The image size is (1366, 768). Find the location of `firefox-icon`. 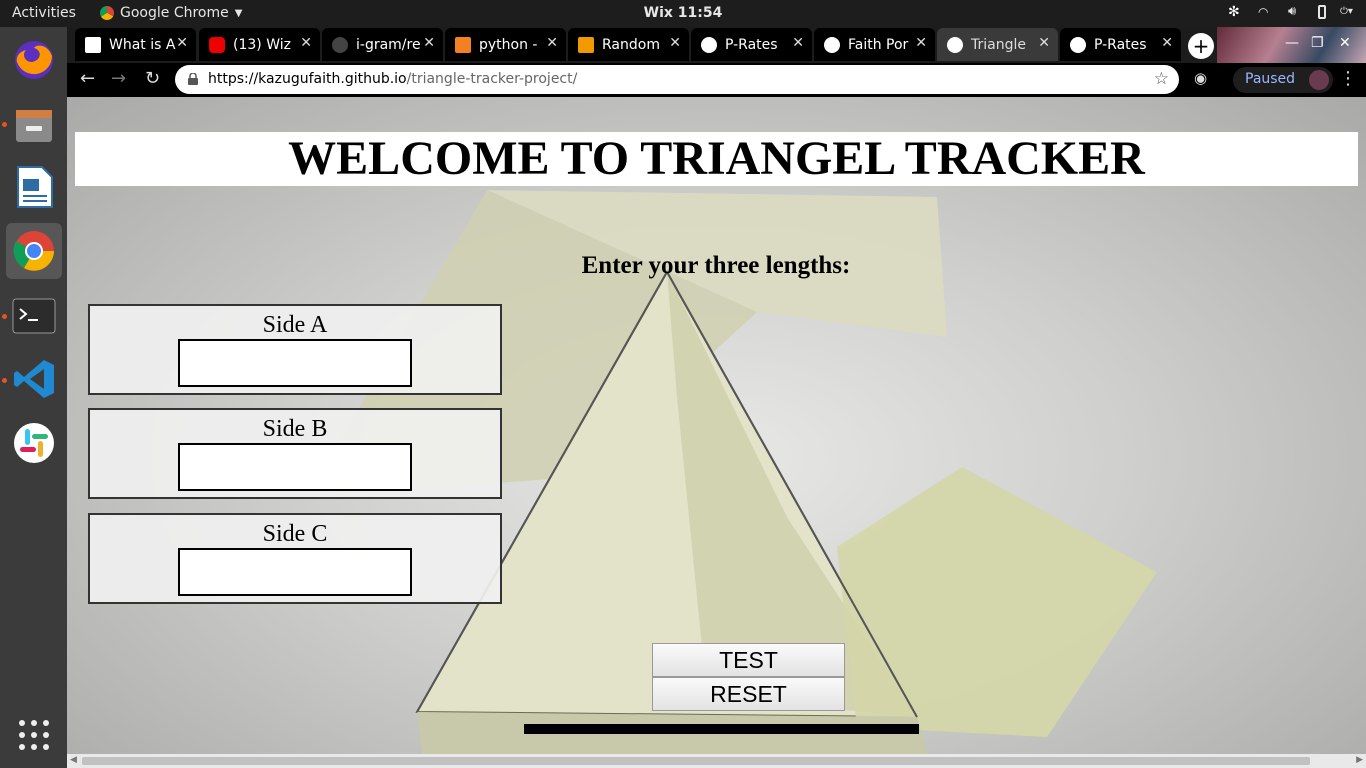

firefox-icon is located at coordinates (34, 60).